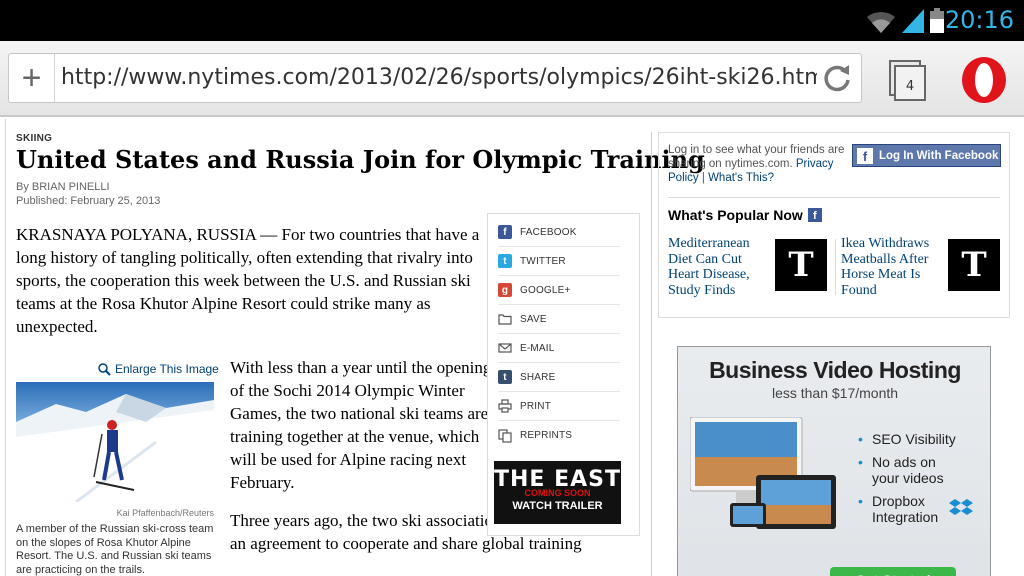 This screenshot has width=1024, height=576. What do you see at coordinates (115, 448) in the screenshot?
I see `skier-illustration` at bounding box center [115, 448].